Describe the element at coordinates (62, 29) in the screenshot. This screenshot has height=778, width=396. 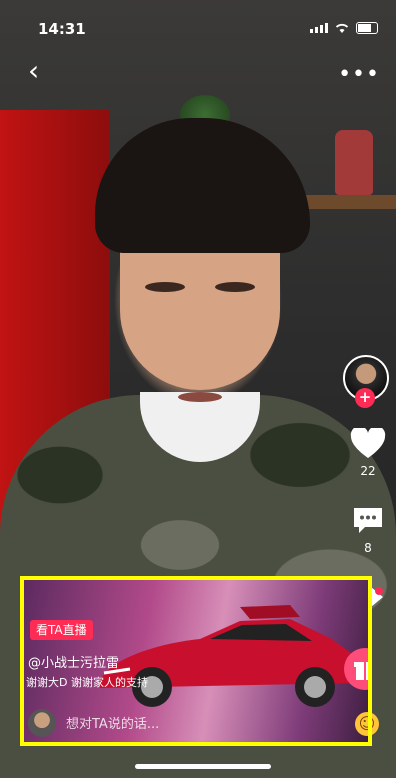
I see `status-time: 14:31` at that location.